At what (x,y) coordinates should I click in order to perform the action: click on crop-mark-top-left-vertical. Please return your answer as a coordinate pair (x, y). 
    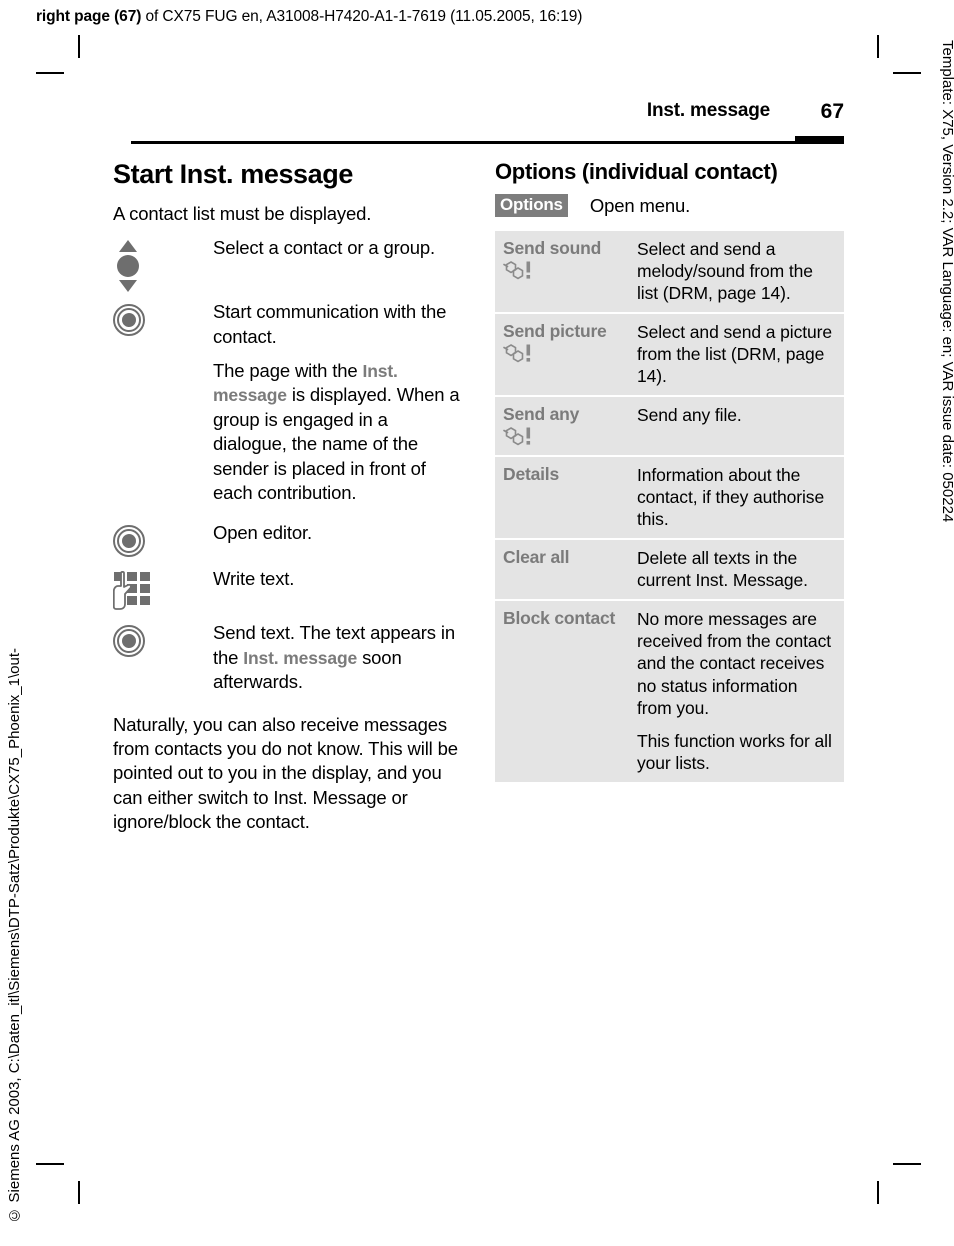
    Looking at the image, I should click on (79, 46).